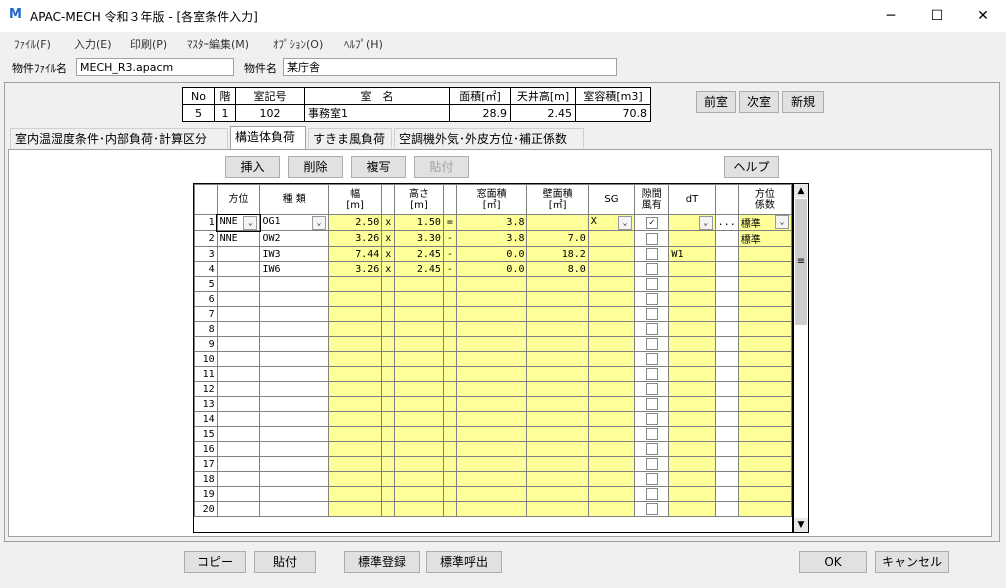  What do you see at coordinates (441, 167) in the screenshot?
I see `paste-row-button: 貼付` at bounding box center [441, 167].